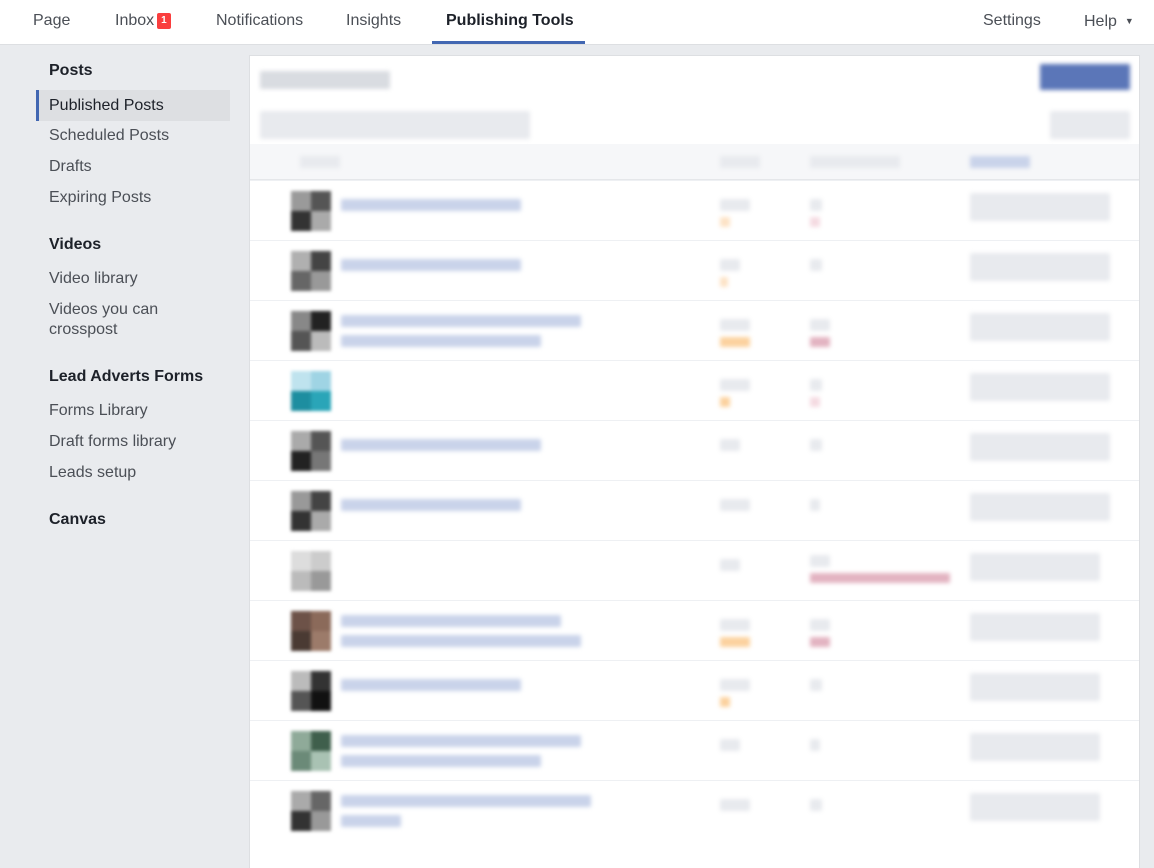  Describe the element at coordinates (135, 20) in the screenshot. I see `nav-inbox-label: Inbox` at that location.